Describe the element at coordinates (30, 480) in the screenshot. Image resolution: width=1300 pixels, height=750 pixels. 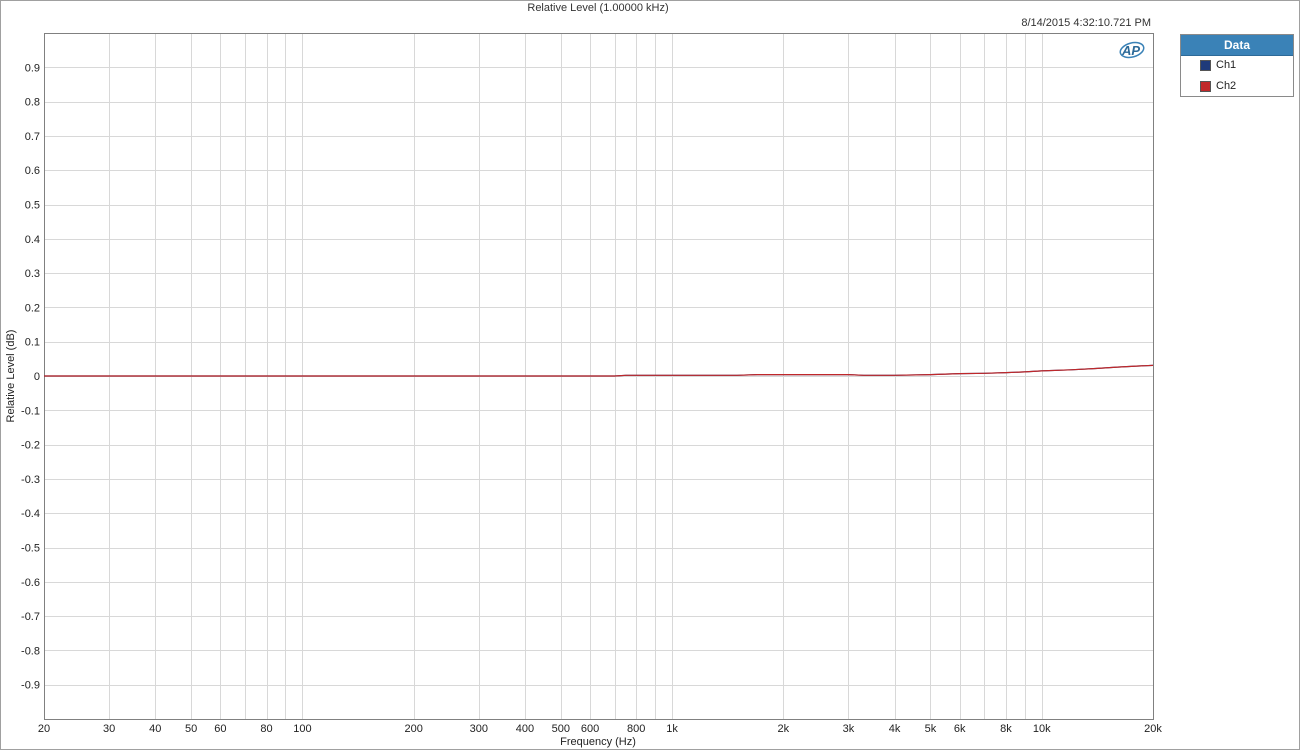
I see `y-tick-label: -0.3` at that location.